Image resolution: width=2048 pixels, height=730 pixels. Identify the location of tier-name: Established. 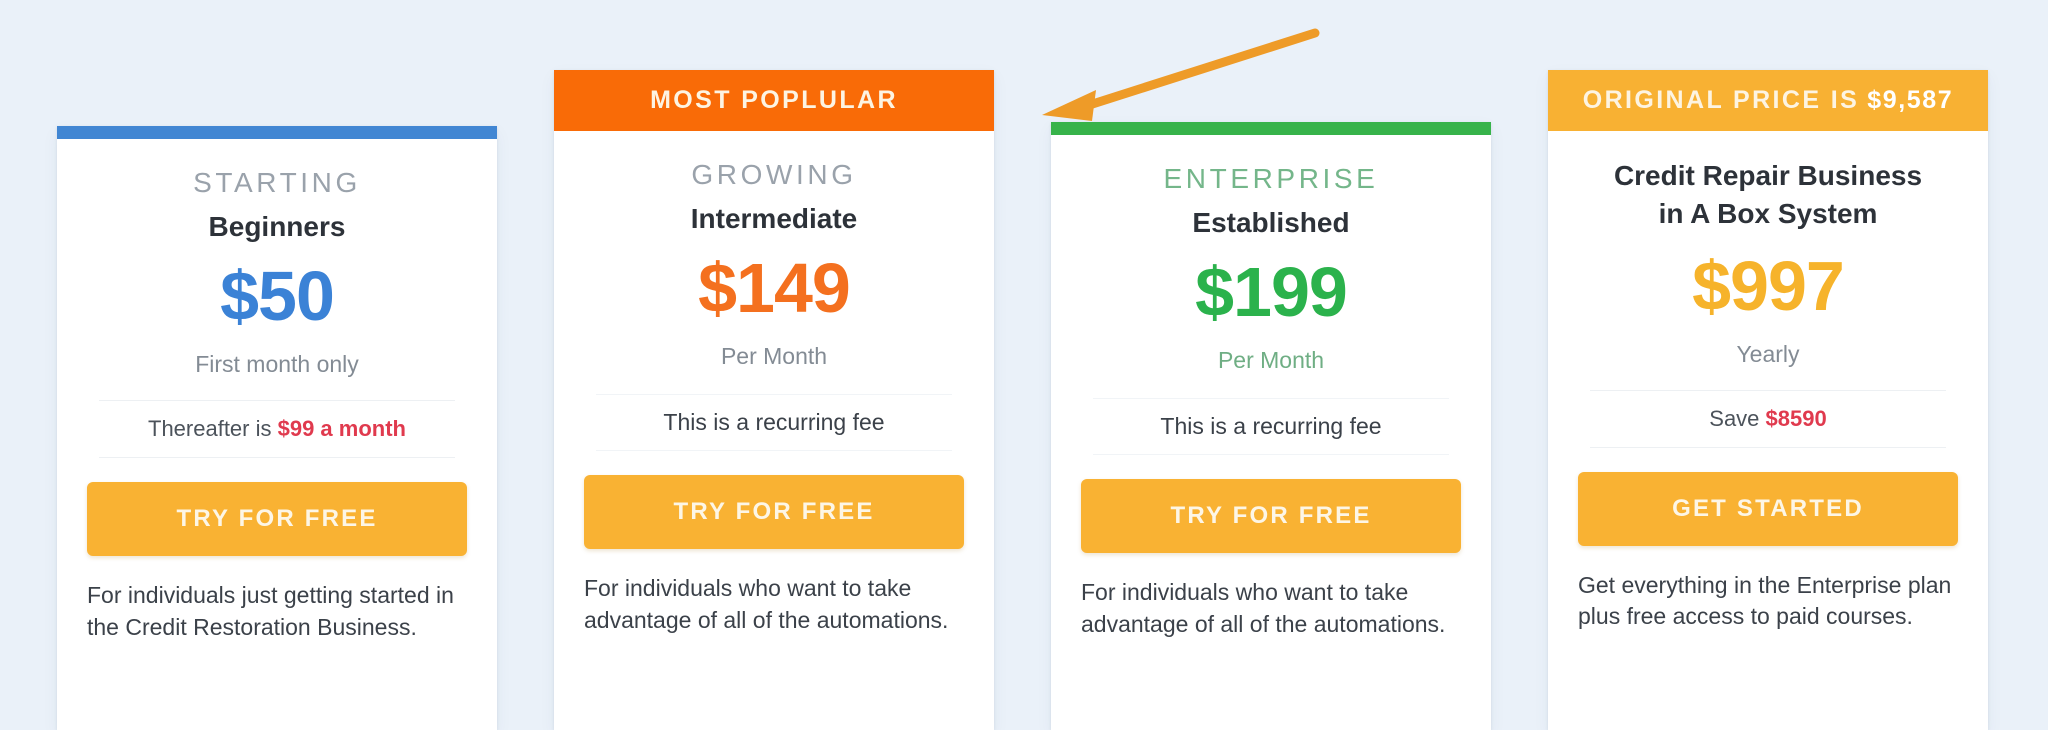
(1271, 222).